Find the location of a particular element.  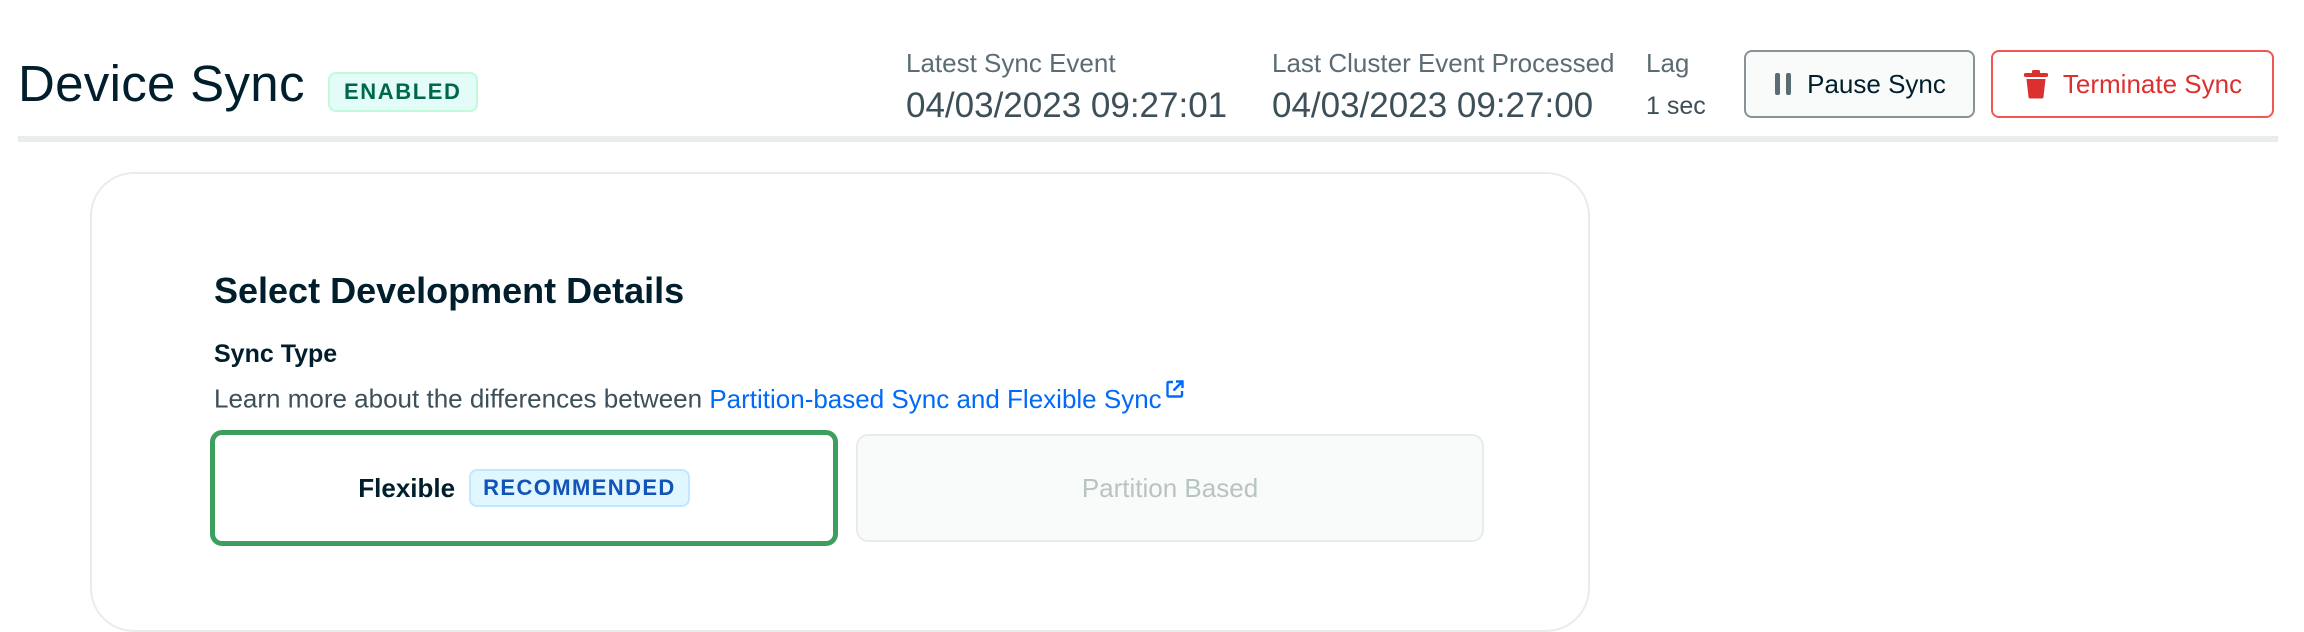

option-label: Partition Based is located at coordinates (1170, 487).